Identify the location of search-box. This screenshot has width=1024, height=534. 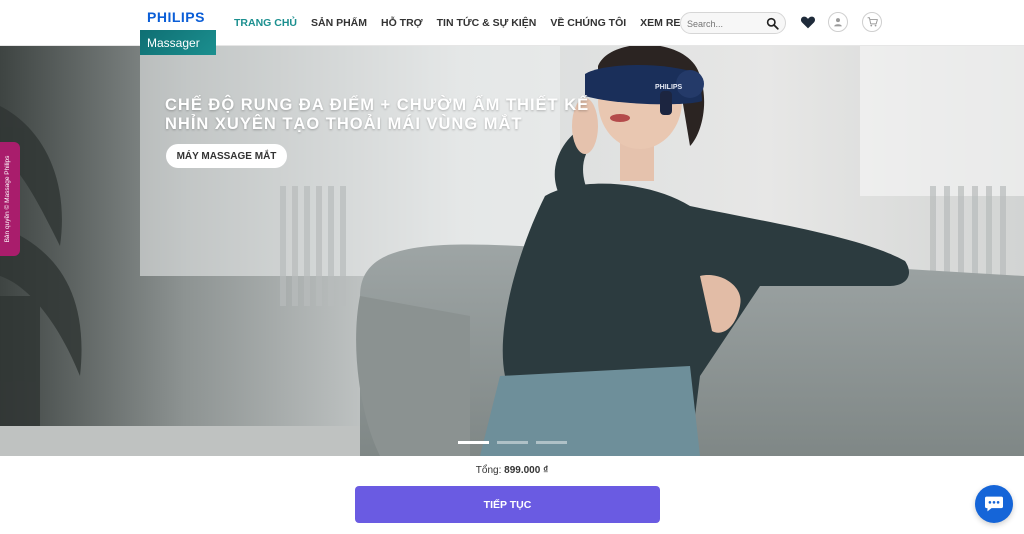
(733, 23).